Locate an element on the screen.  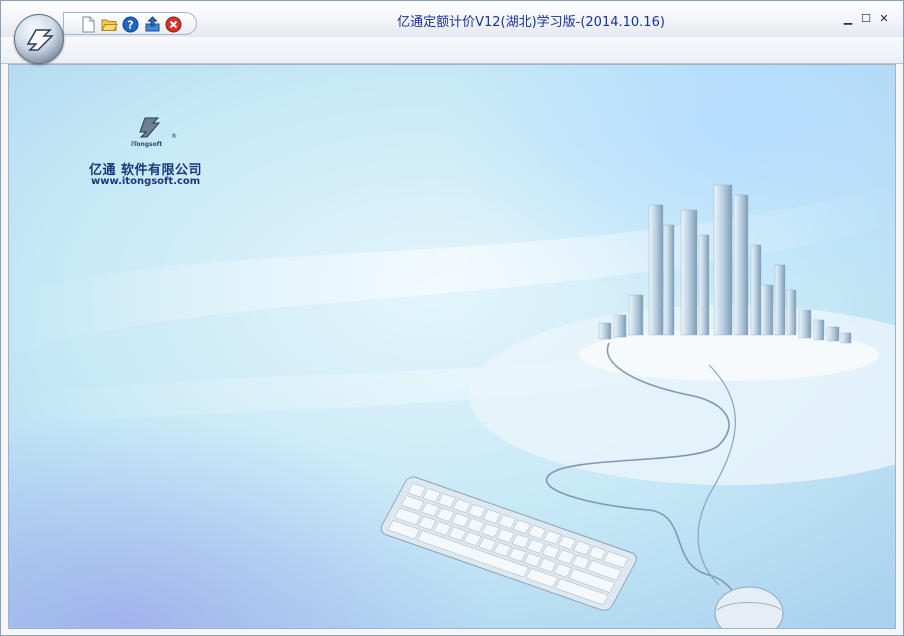
help-icon: ? is located at coordinates (130, 24).